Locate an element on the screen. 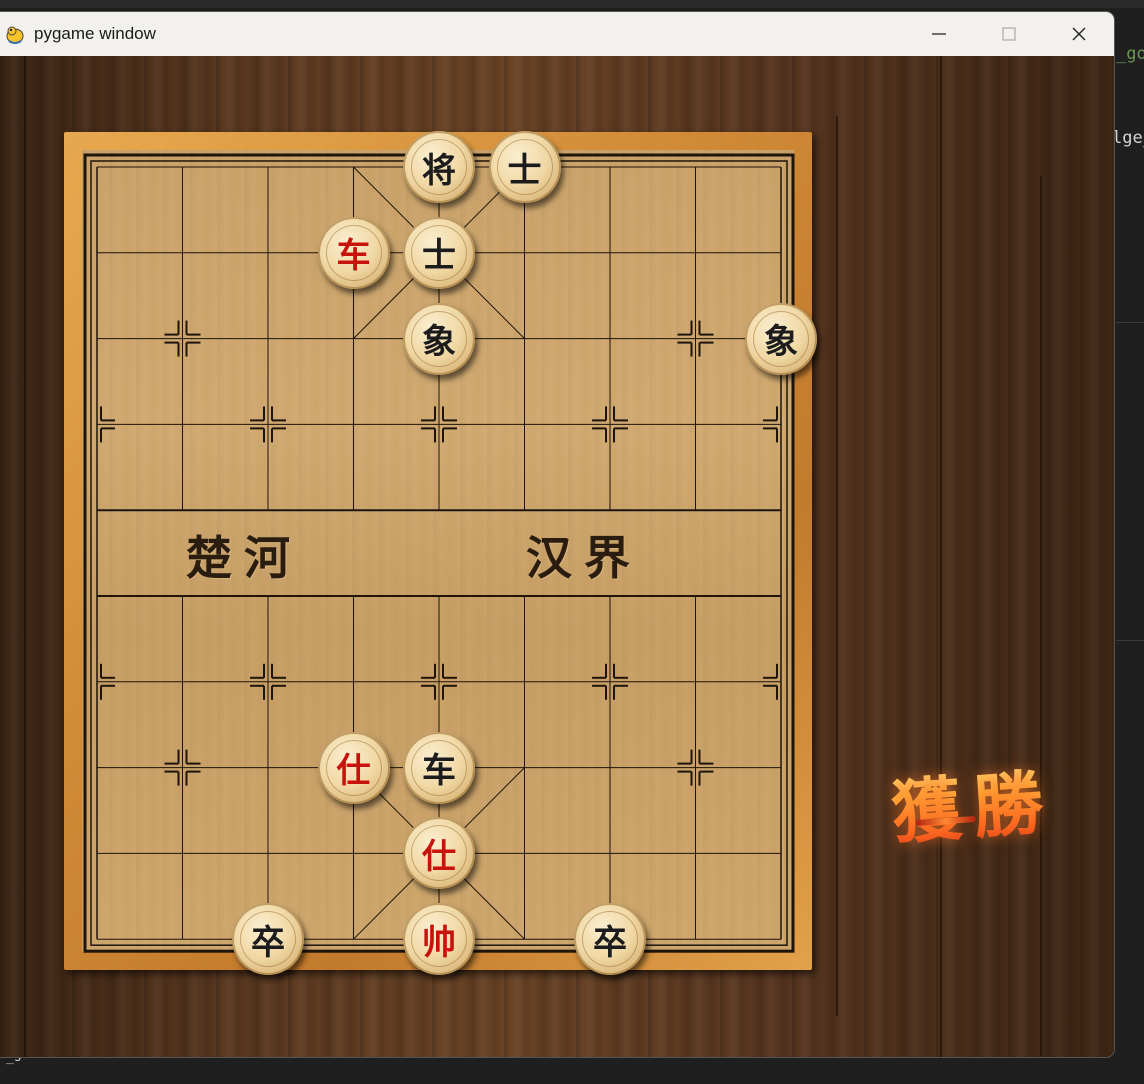 Image resolution: width=1144 pixels, height=1084 pixels. river-label-right: 汉界 is located at coordinates (584, 558).